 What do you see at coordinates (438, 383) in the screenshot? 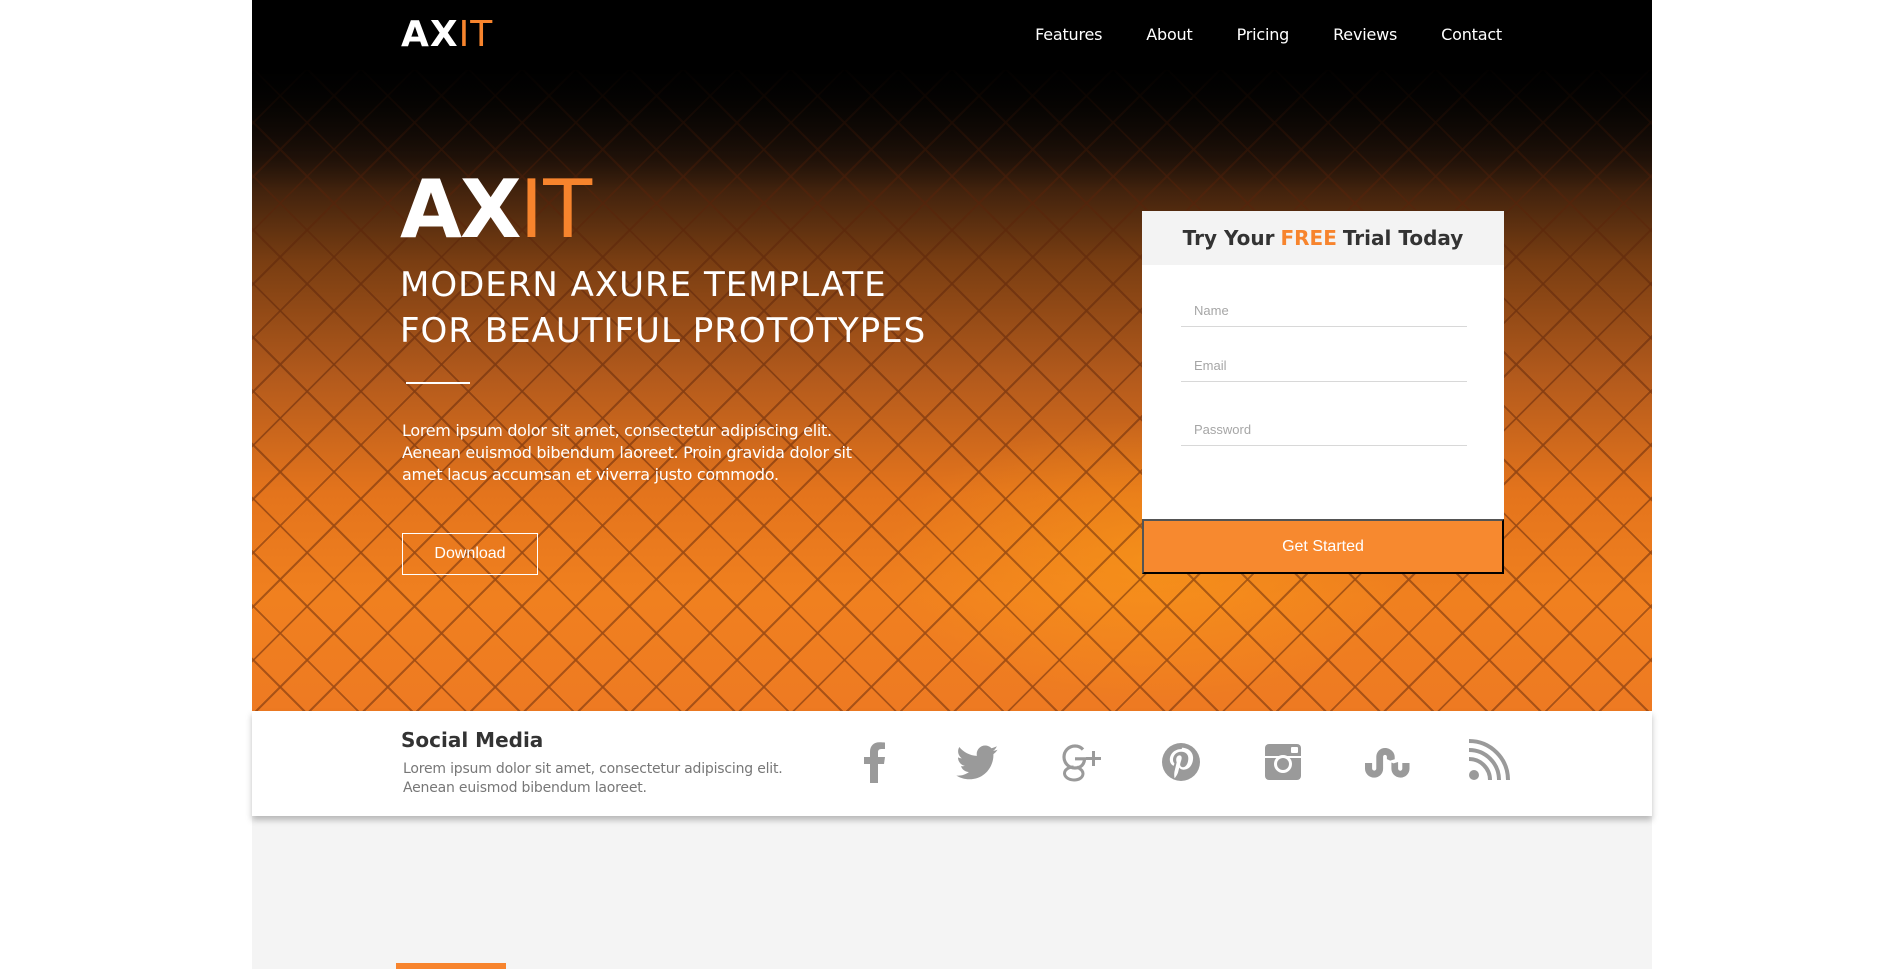
I see `hero-divider` at bounding box center [438, 383].